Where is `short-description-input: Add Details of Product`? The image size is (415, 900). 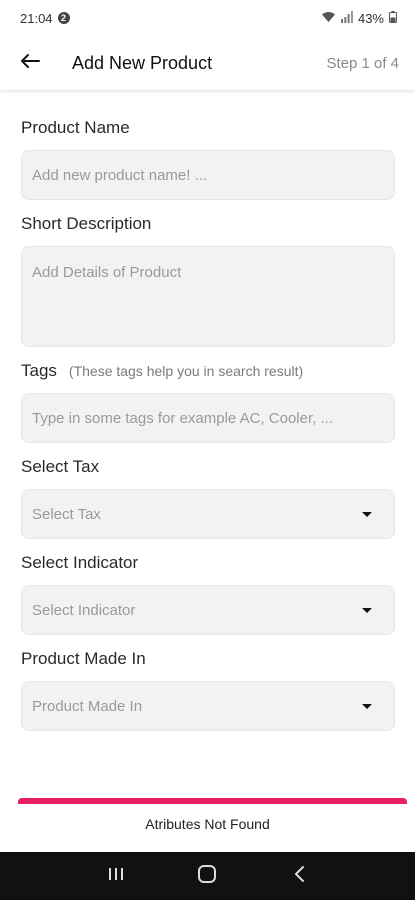 short-description-input: Add Details of Product is located at coordinates (208, 296).